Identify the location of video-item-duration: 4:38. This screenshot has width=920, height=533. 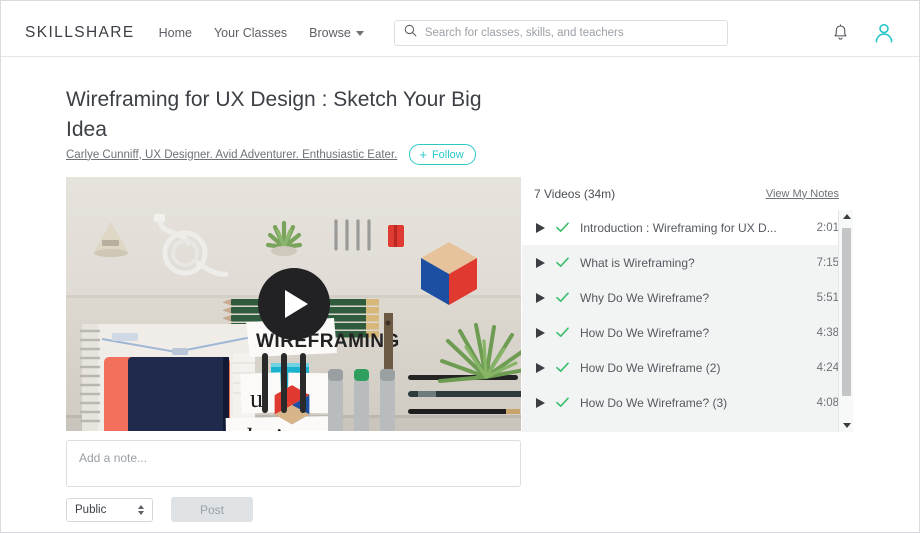
(827, 332).